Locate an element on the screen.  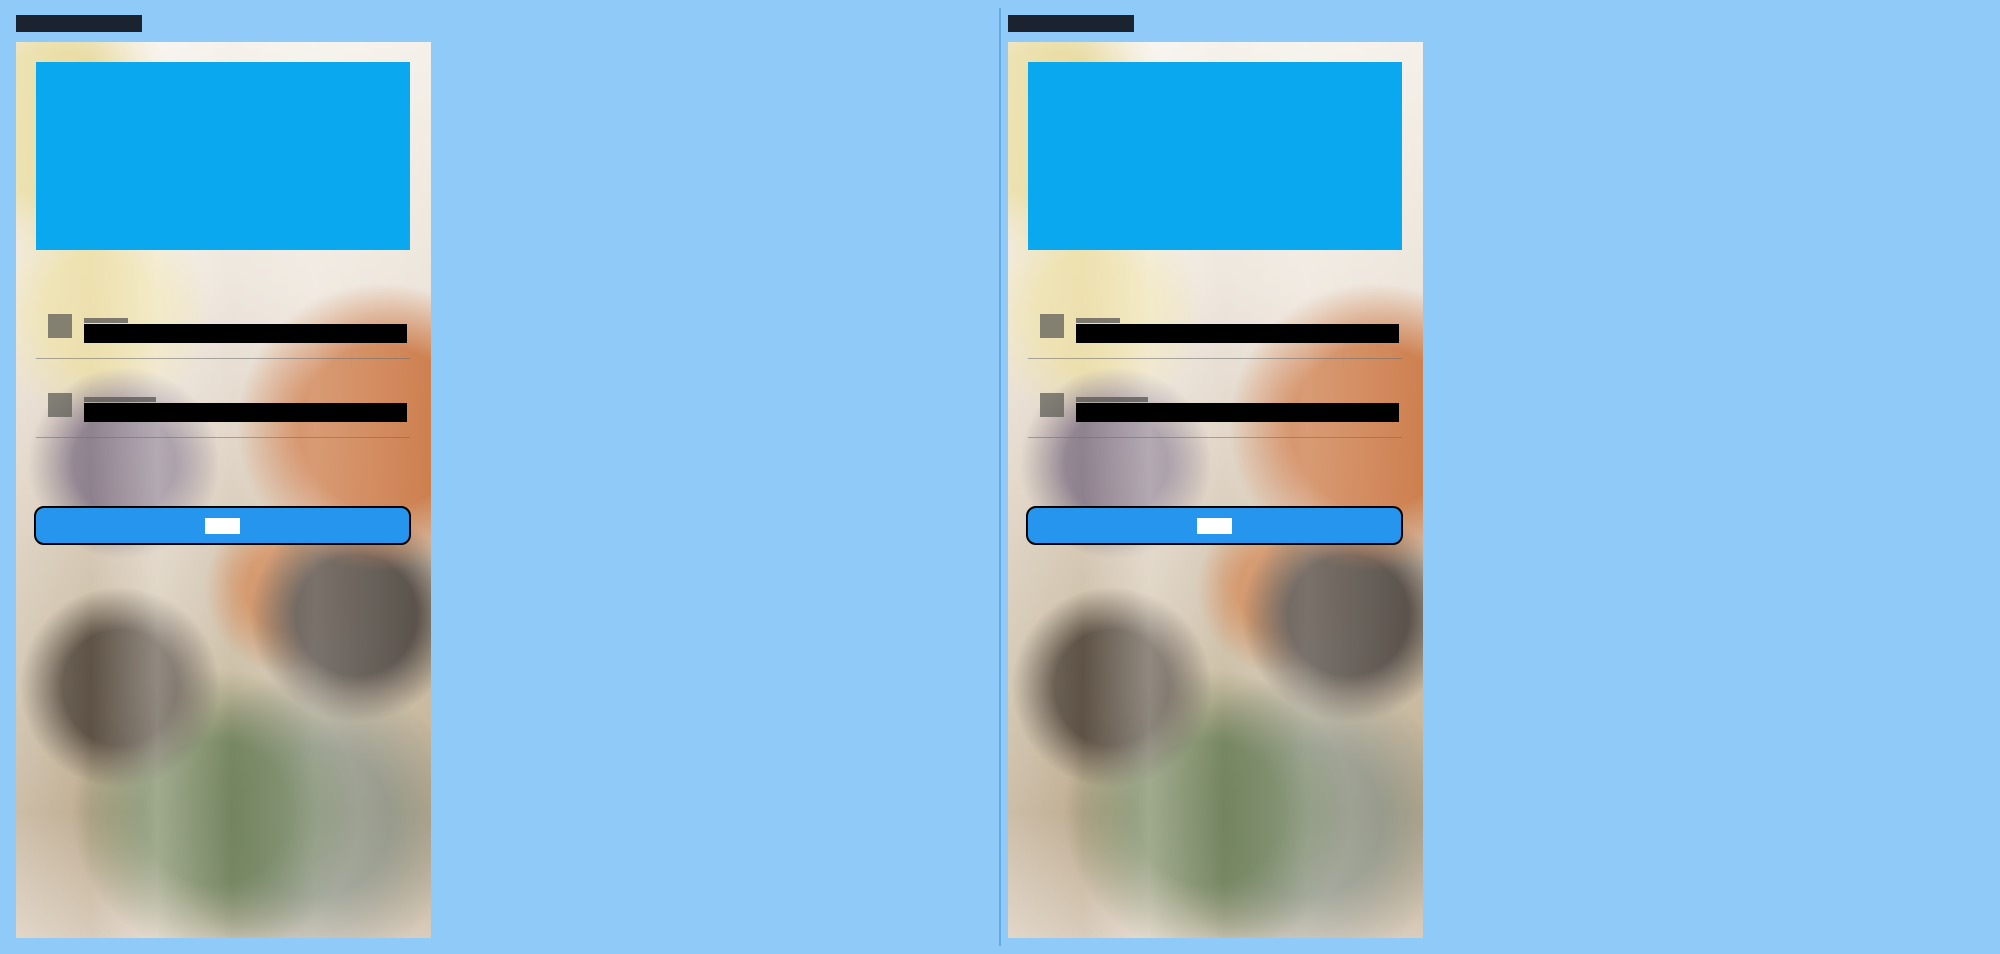
right-hero-banner is located at coordinates (1215, 156).